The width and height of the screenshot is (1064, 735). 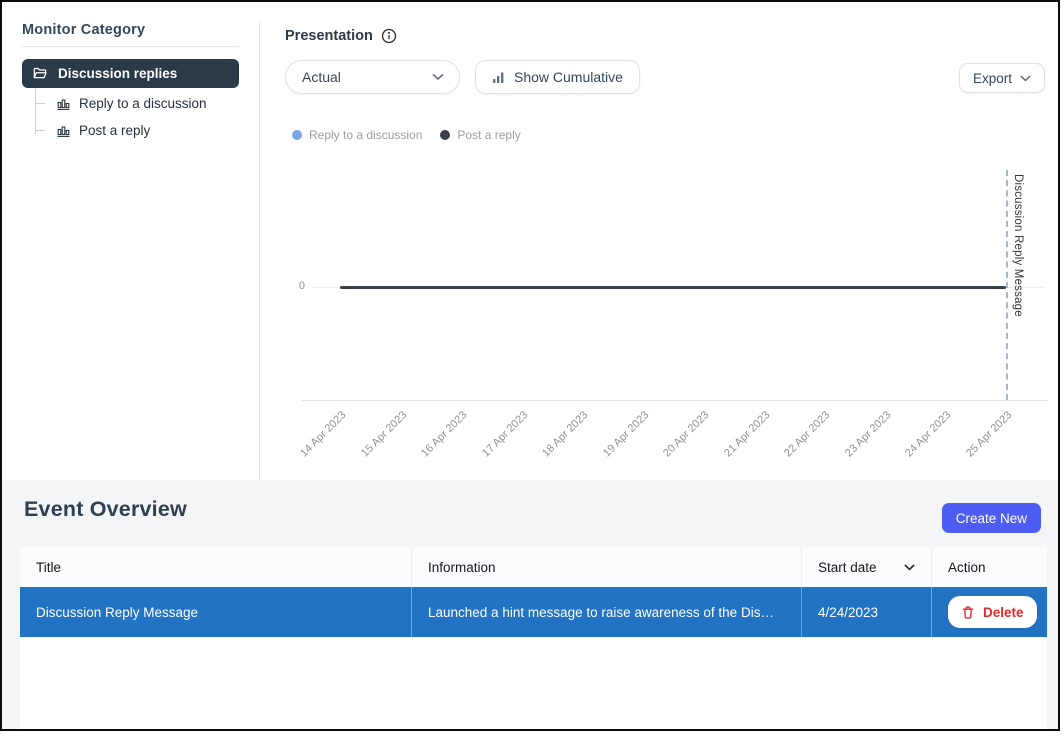 I want to click on export-button: Export, so click(x=1001, y=78).